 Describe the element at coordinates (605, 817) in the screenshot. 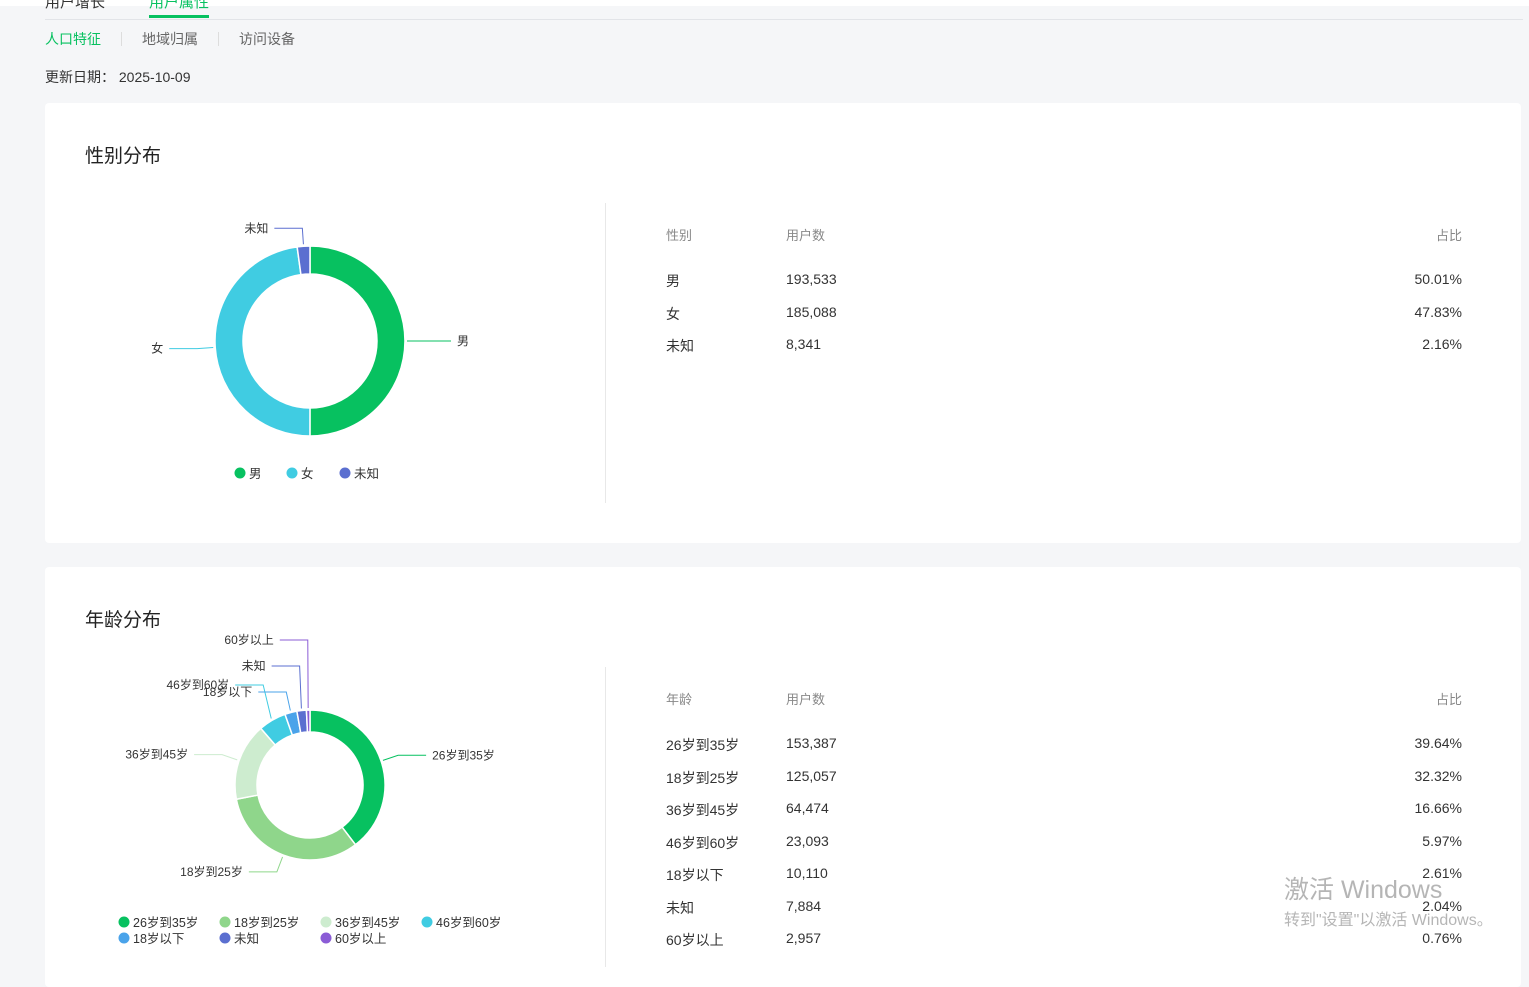

I see `divider` at that location.